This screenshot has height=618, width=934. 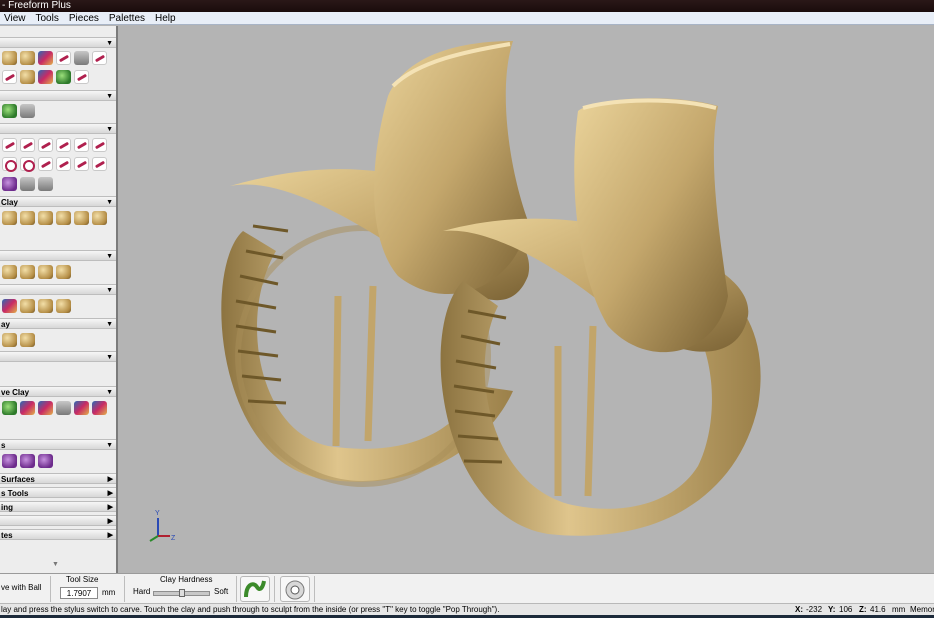 I want to click on paint-tool-icon, so click(x=63, y=77).